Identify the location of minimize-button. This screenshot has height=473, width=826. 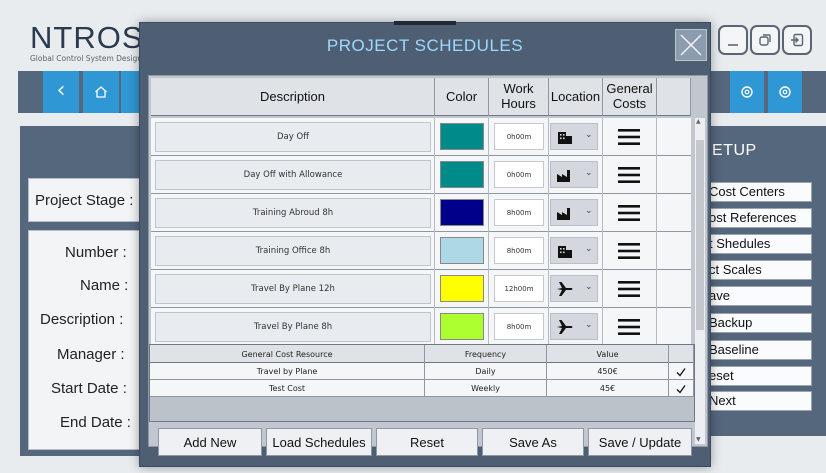
(733, 40).